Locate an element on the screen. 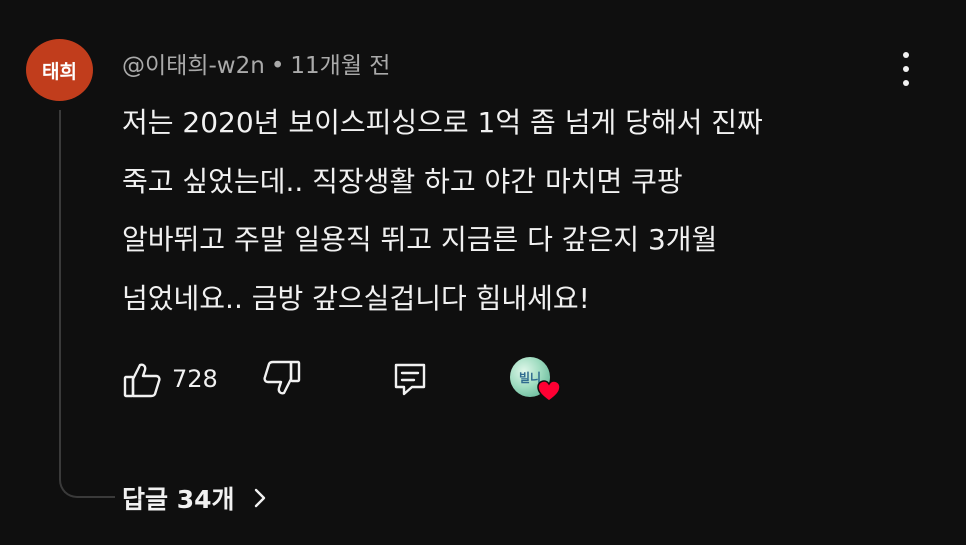 The width and height of the screenshot is (966, 545). comment-header: @이태희-w2n • 11개월 전 is located at coordinates (256, 63).